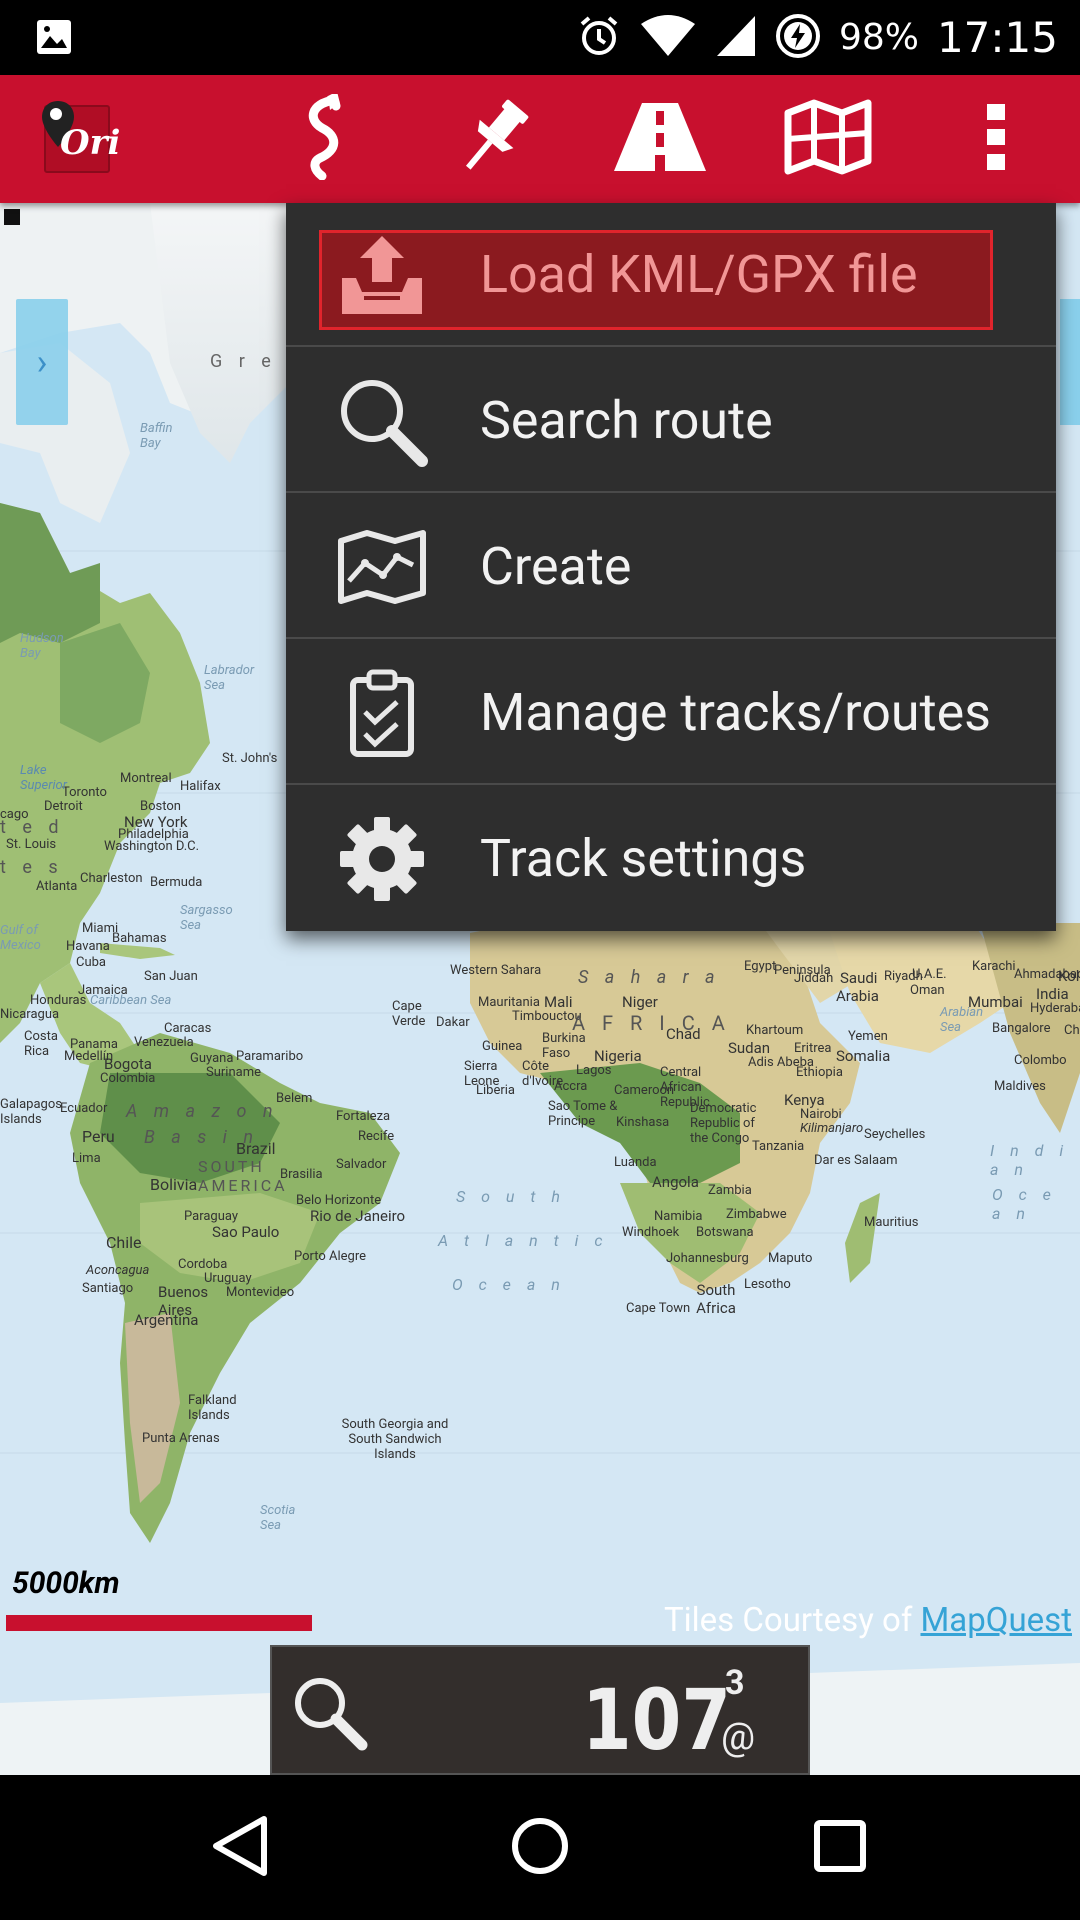 The image size is (1080, 1920). What do you see at coordinates (111, 878) in the screenshot?
I see `map-label: Charleston` at bounding box center [111, 878].